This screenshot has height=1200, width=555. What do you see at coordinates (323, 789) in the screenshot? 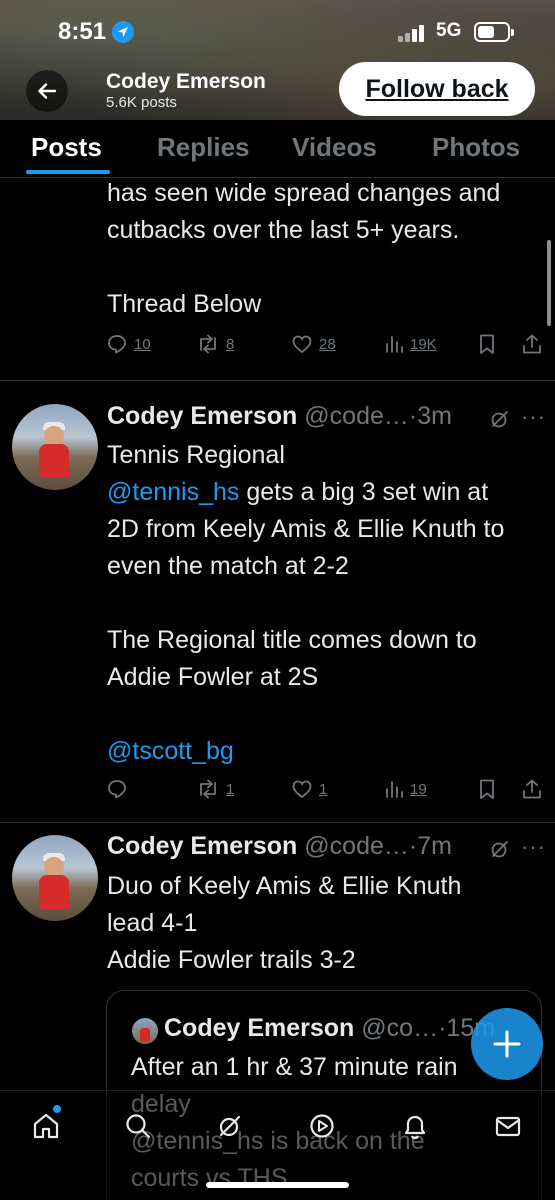
I see `like-count: 1` at bounding box center [323, 789].